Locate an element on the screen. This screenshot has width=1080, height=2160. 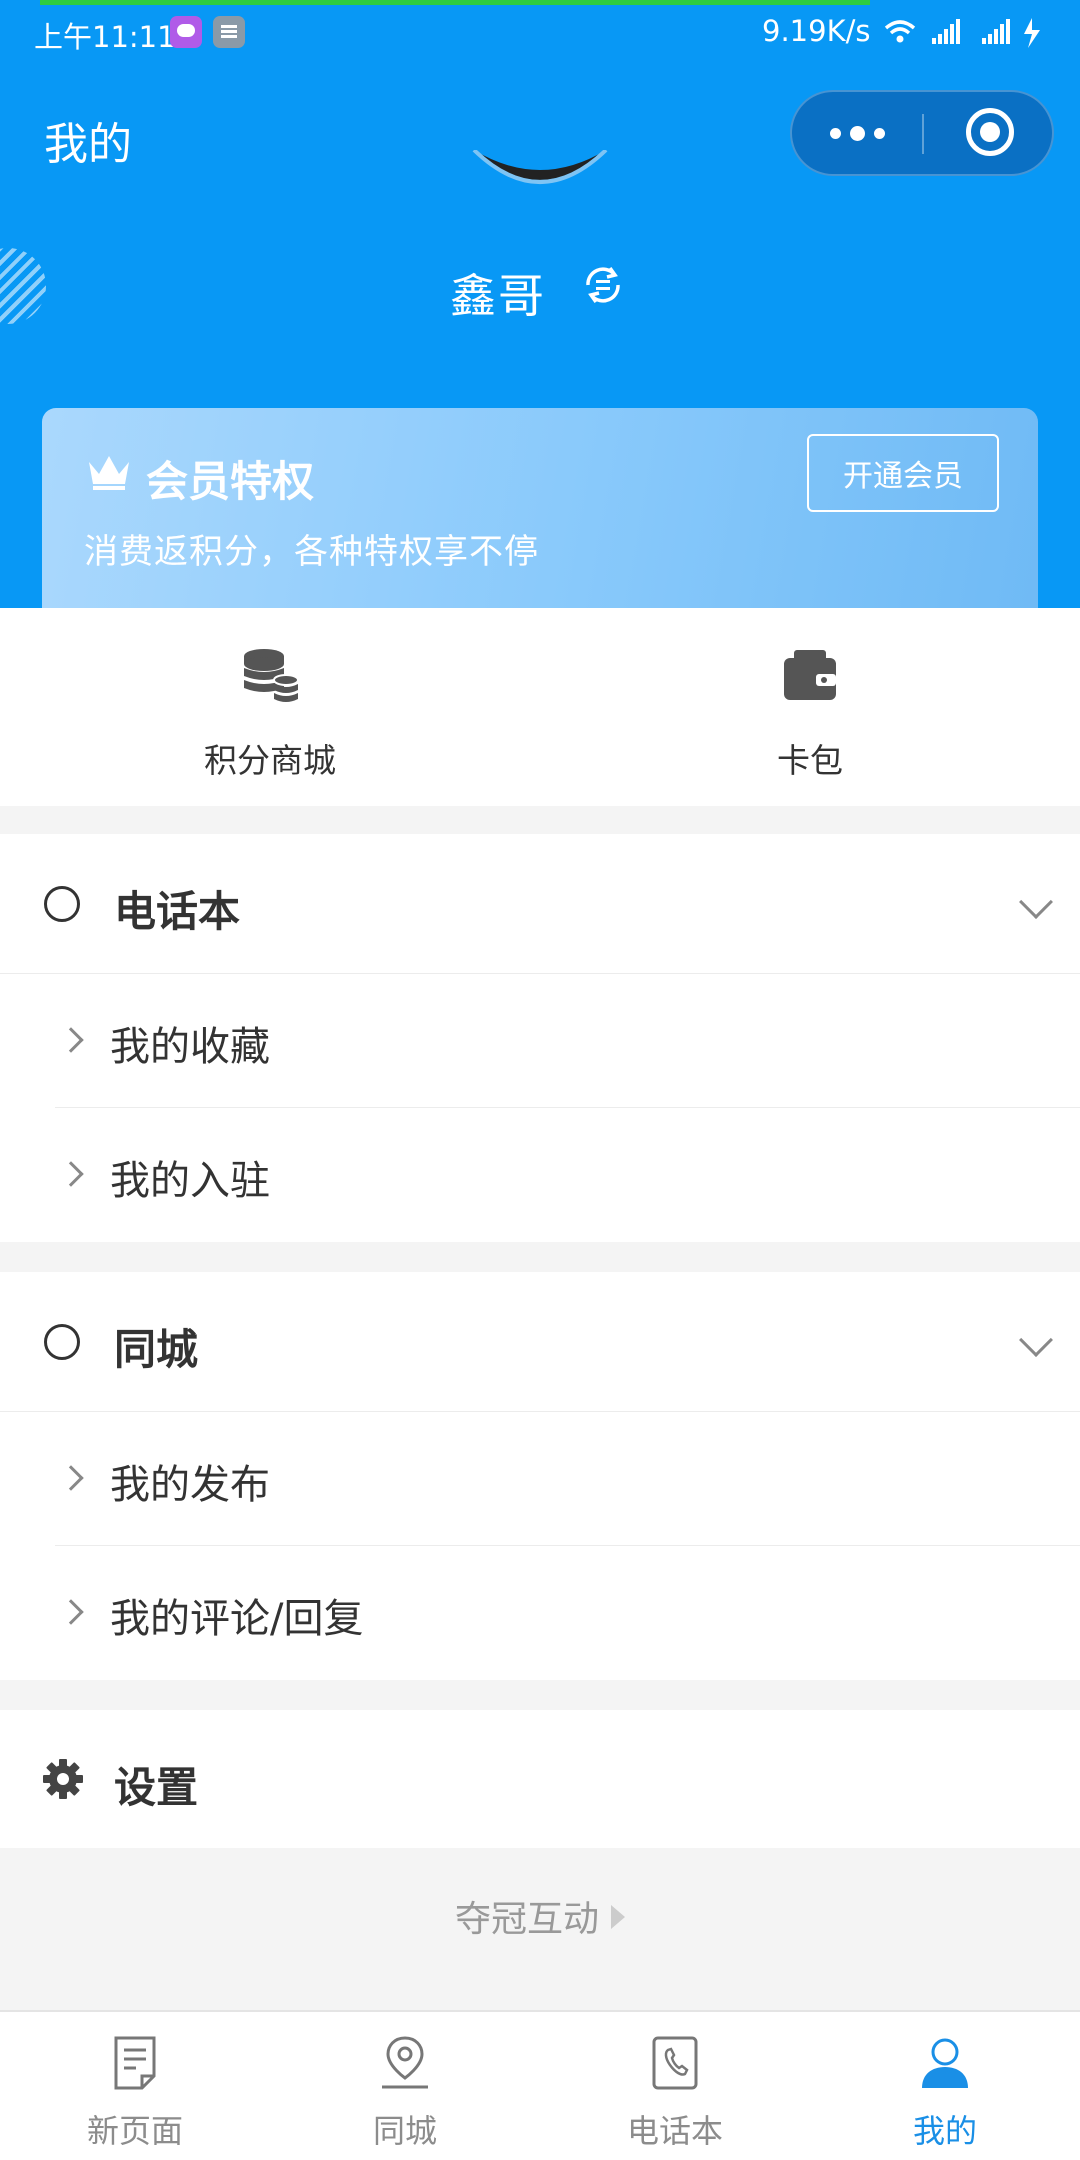
gear-icon is located at coordinates (63, 1779).